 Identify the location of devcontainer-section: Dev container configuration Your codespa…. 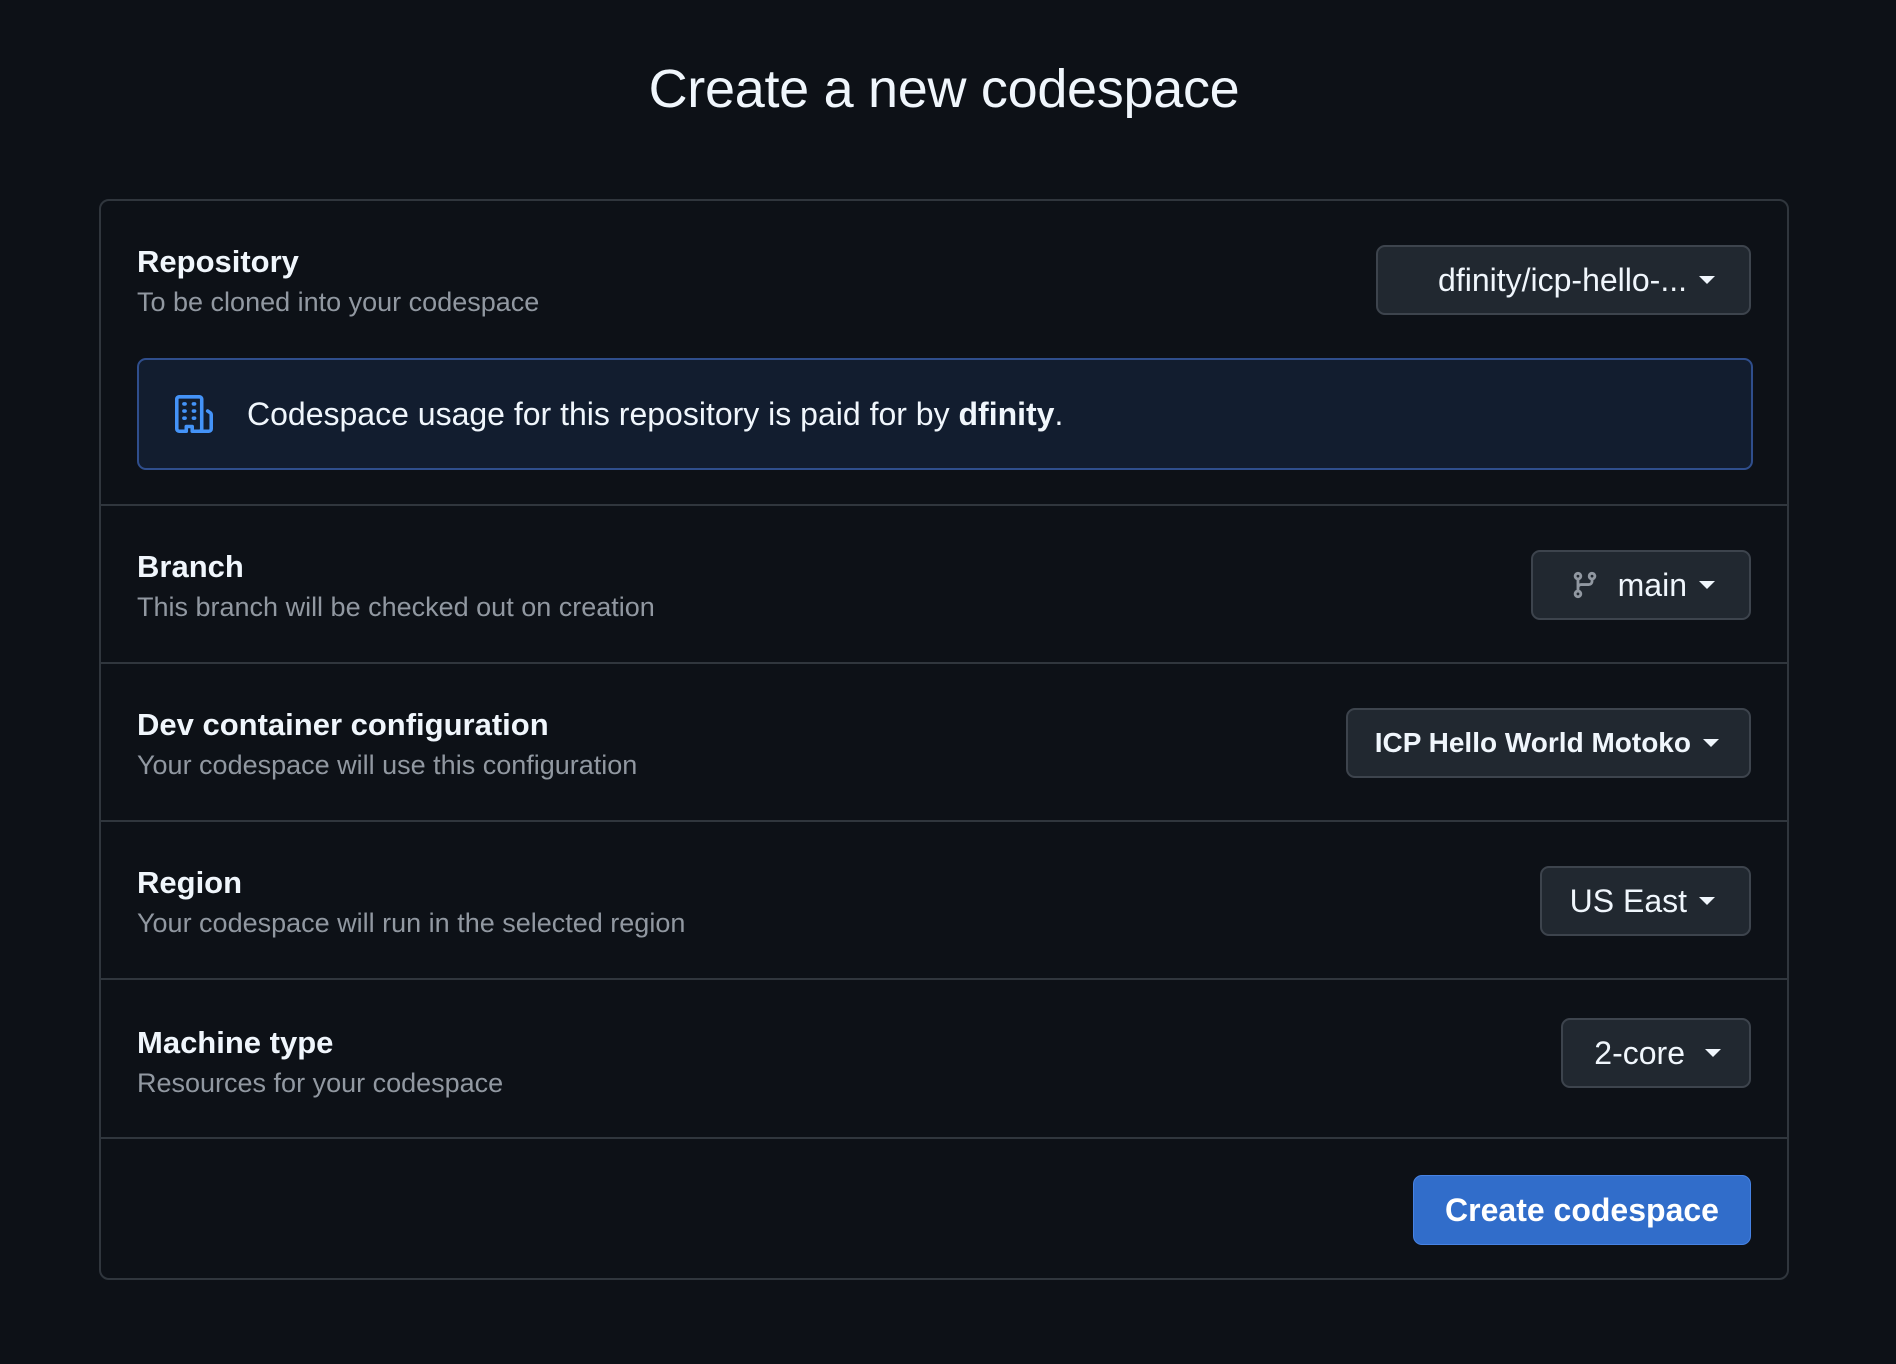
(944, 743).